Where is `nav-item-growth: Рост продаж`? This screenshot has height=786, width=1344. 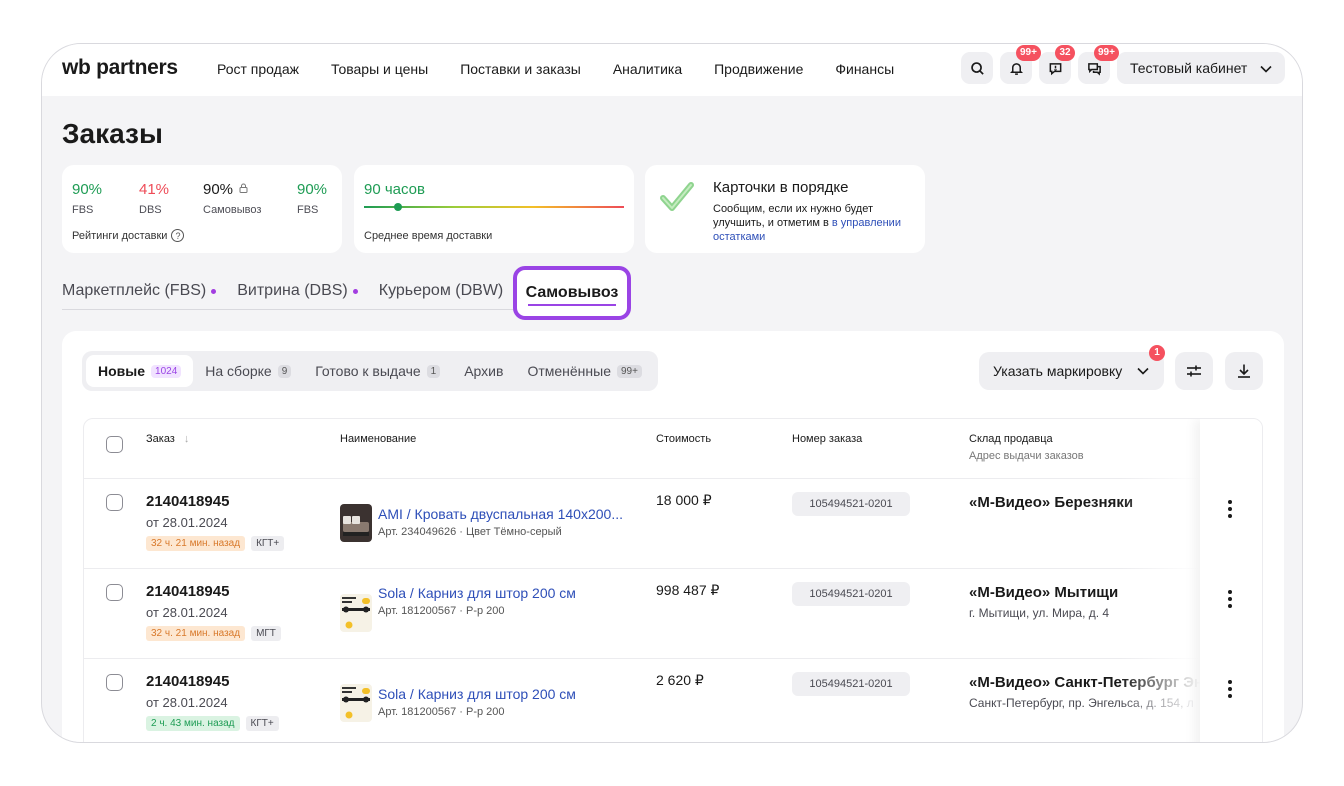 nav-item-growth: Рост продаж is located at coordinates (258, 69).